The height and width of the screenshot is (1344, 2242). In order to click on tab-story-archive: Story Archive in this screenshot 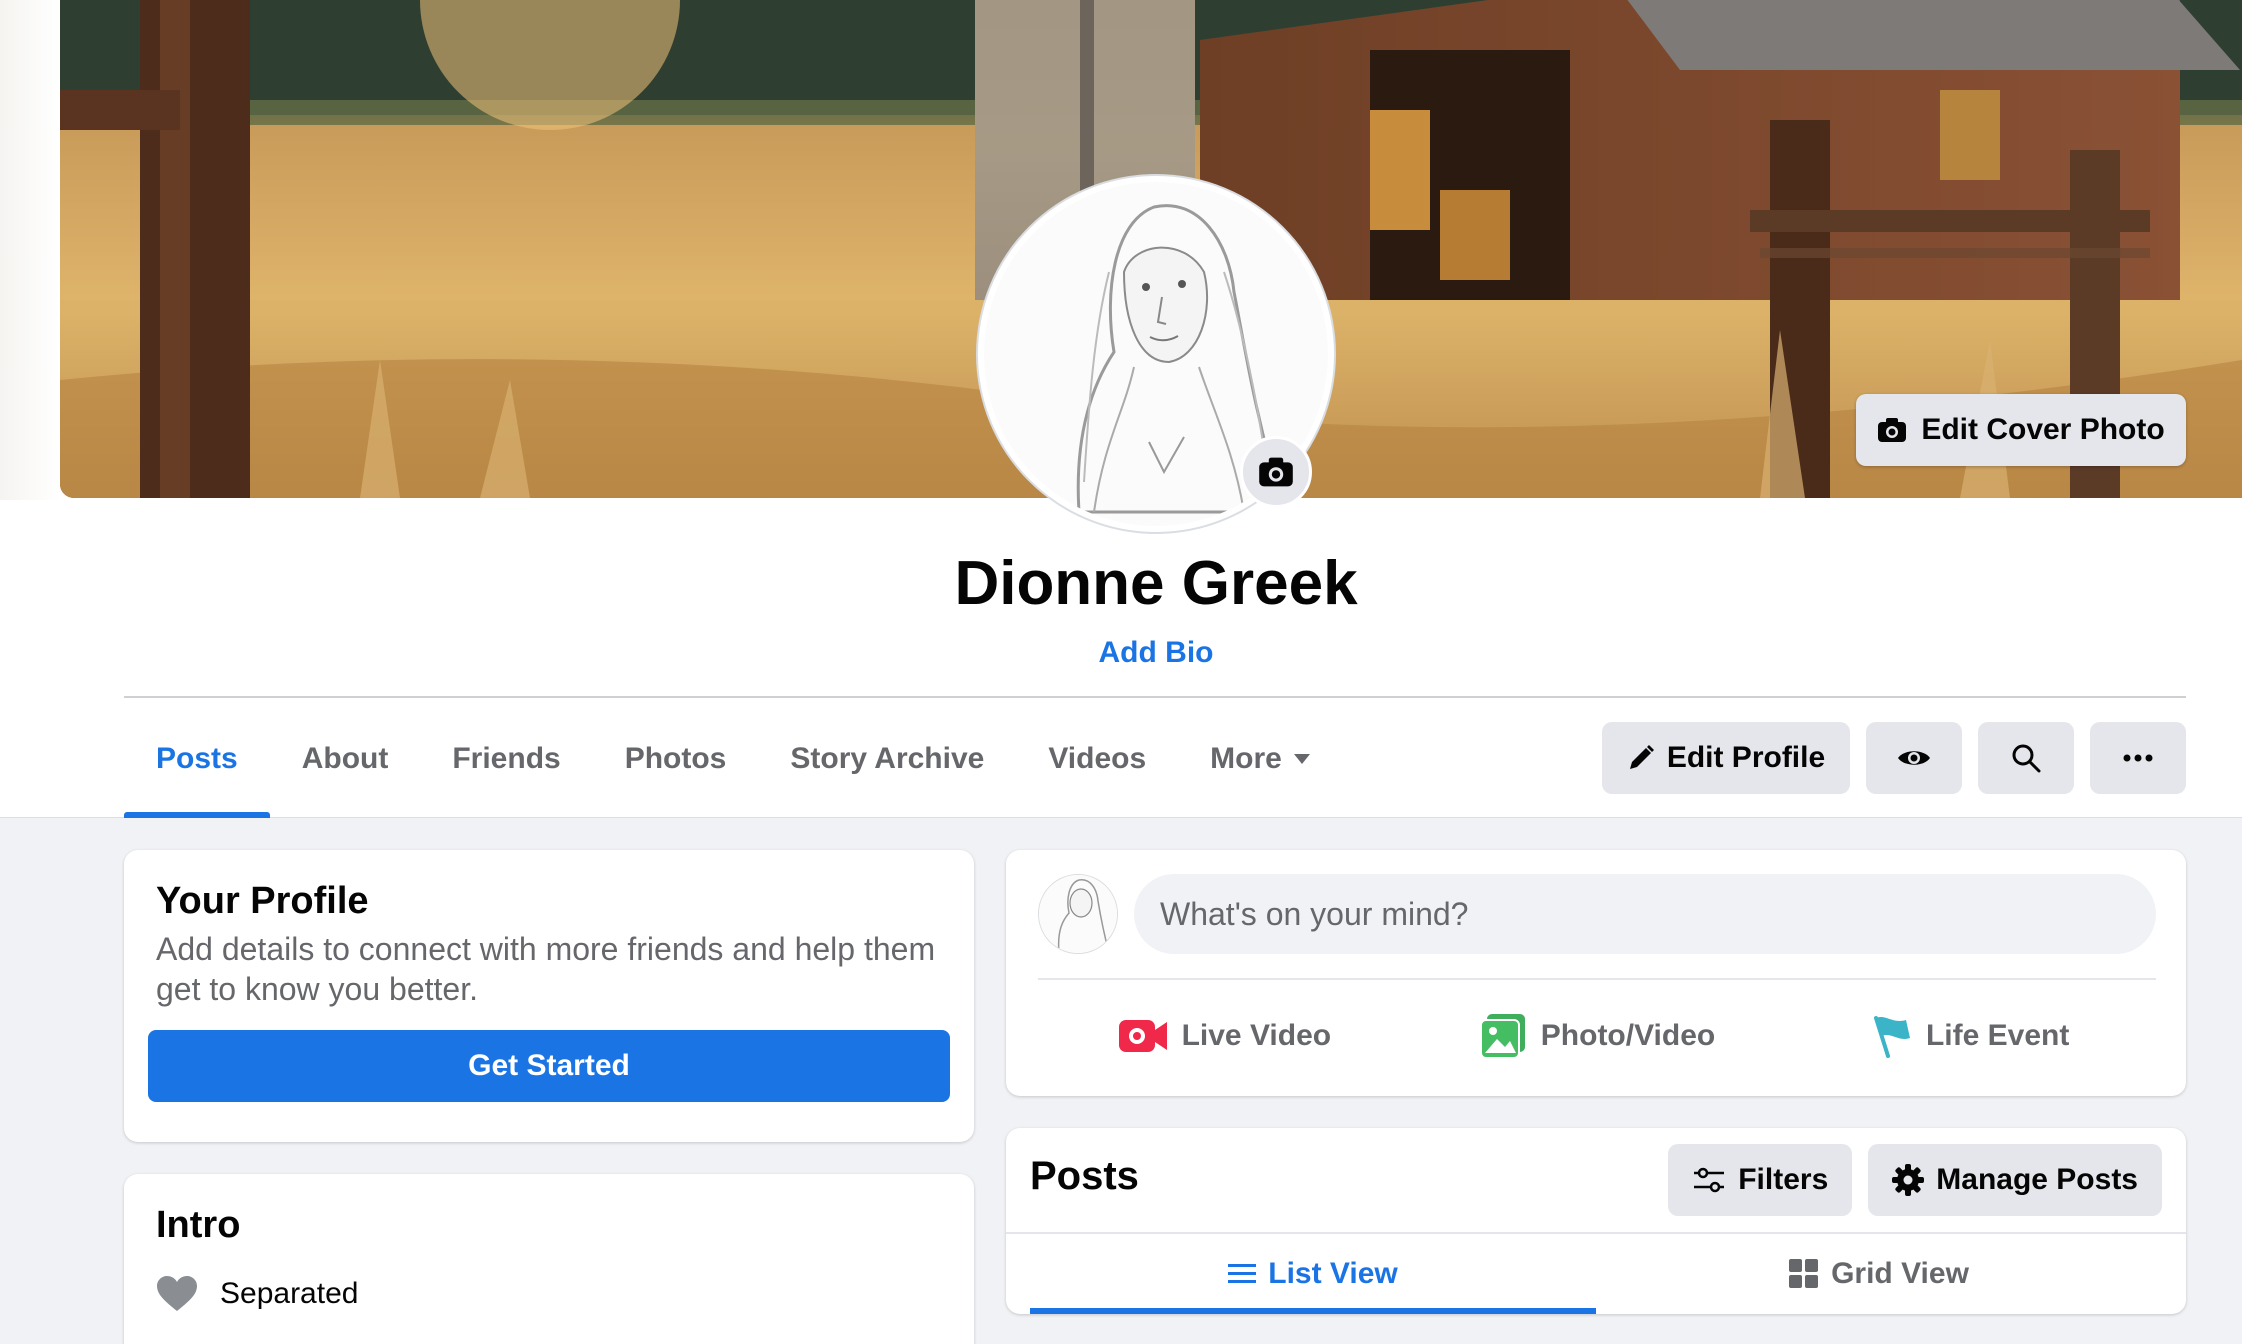, I will do `click(887, 759)`.